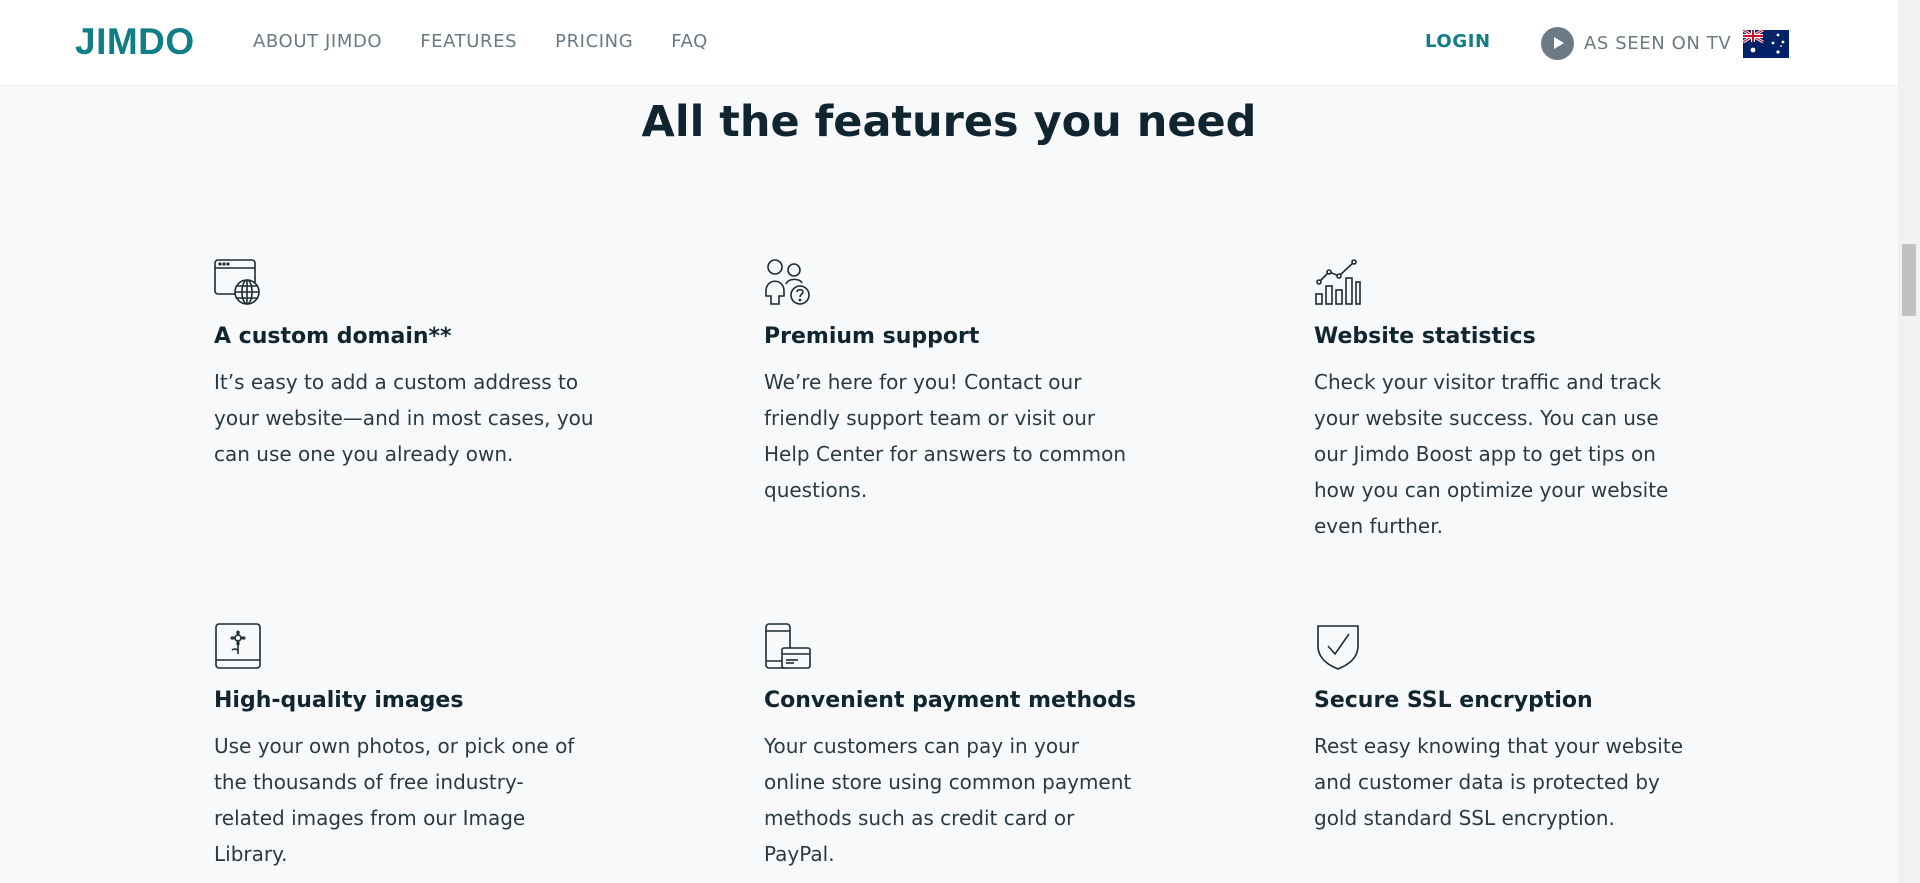  I want to click on feature-title: High-quality images, so click(339, 700).